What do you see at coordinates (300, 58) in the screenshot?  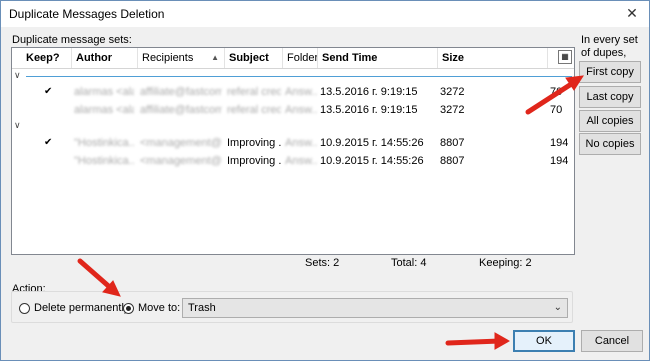 I see `column-folder: Folder` at bounding box center [300, 58].